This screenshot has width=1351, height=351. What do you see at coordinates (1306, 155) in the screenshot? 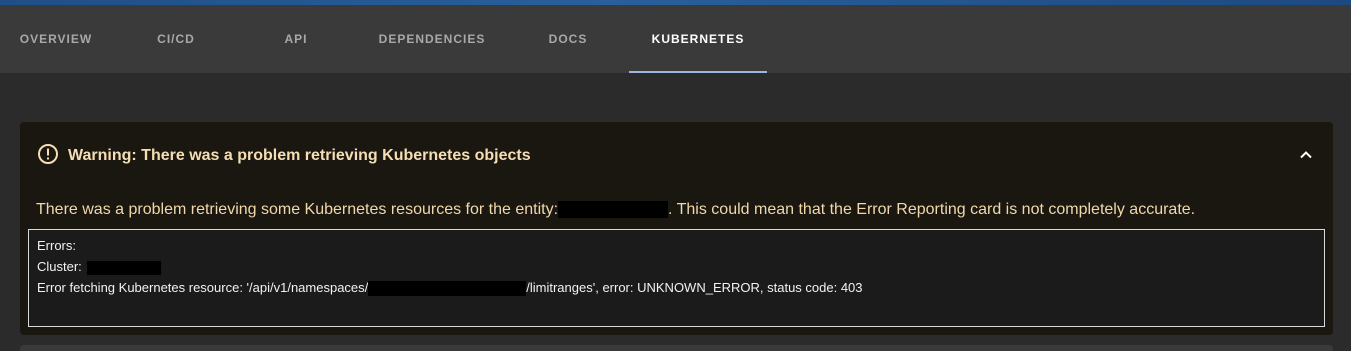
I see `chevron-up-icon` at bounding box center [1306, 155].